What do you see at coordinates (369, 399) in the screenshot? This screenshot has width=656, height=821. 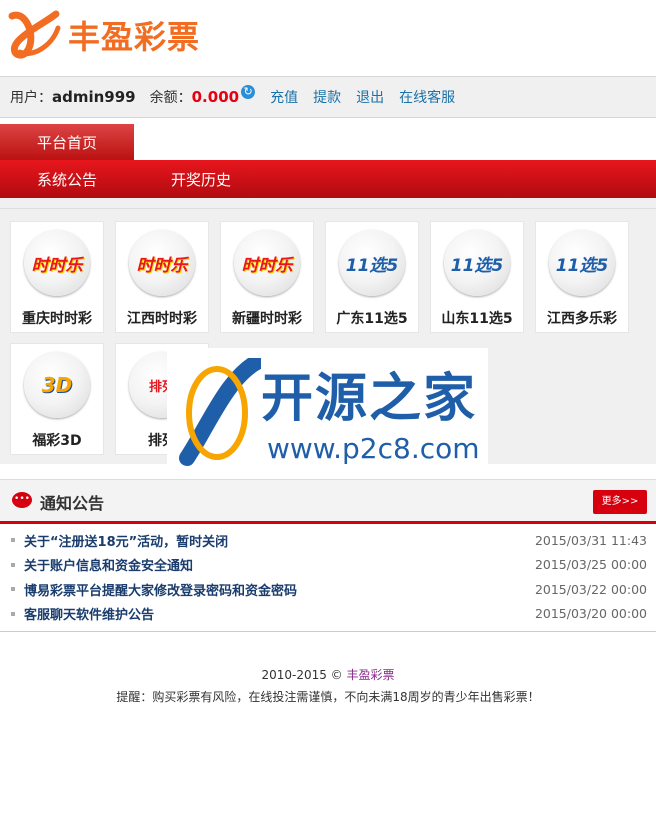 I see `watermark-title: 开源之家` at bounding box center [369, 399].